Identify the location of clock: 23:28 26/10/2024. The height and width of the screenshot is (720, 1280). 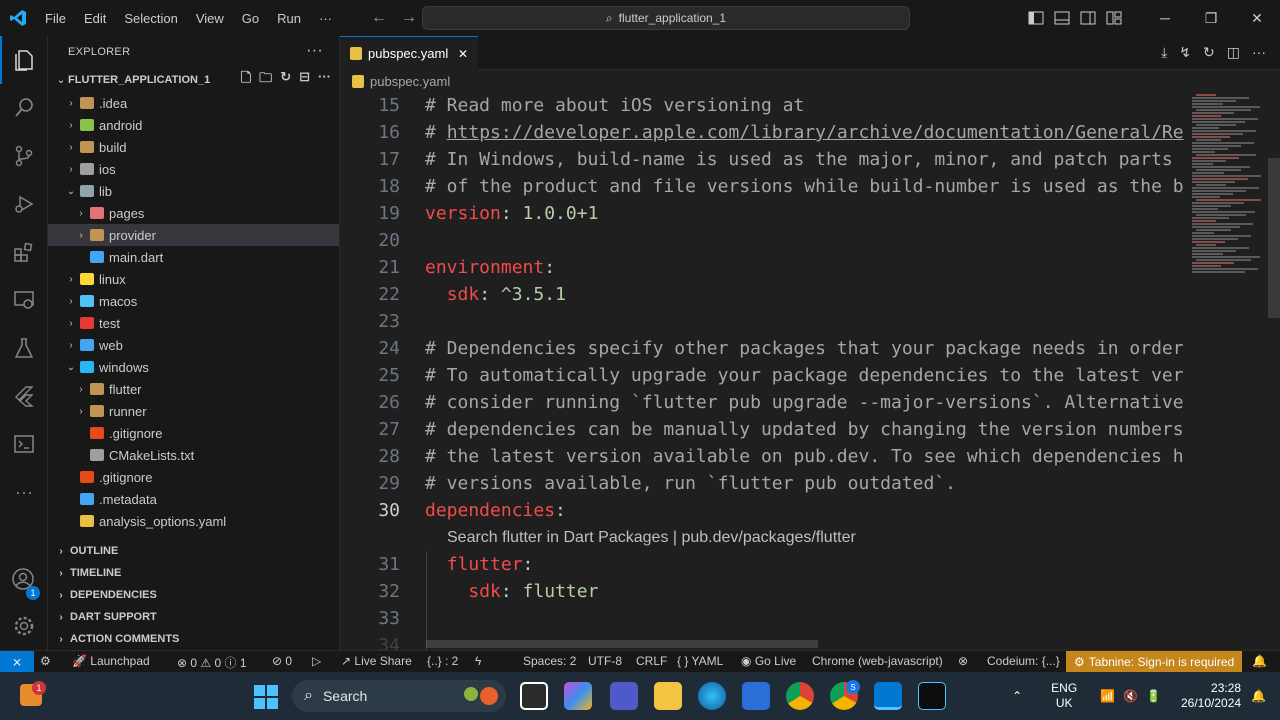
(1206, 696).